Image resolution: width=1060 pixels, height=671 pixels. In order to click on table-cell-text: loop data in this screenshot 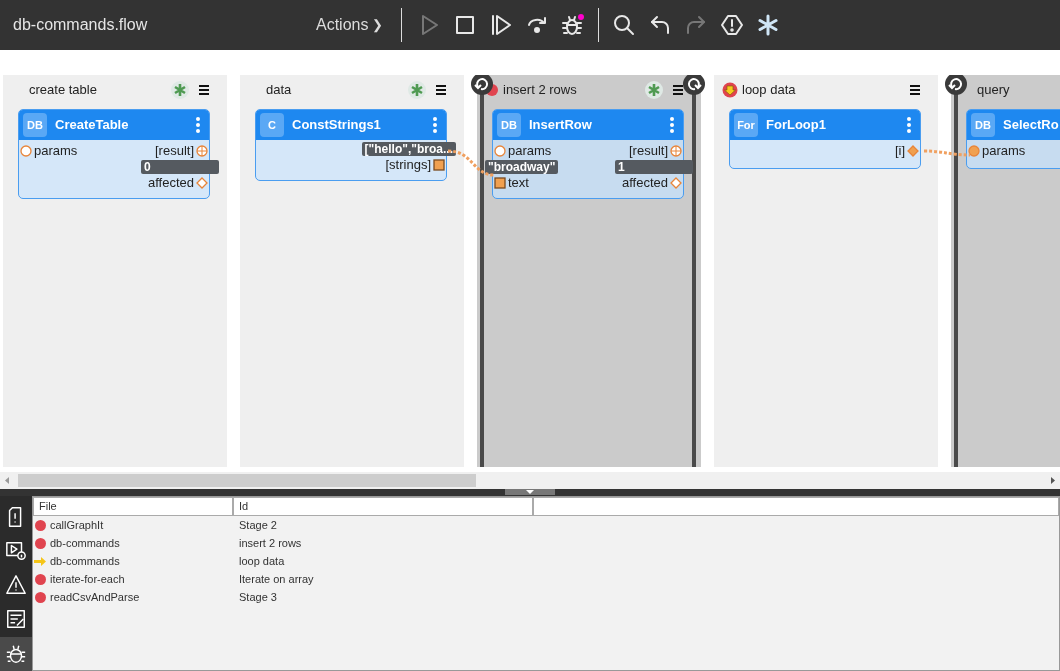, I will do `click(261, 561)`.